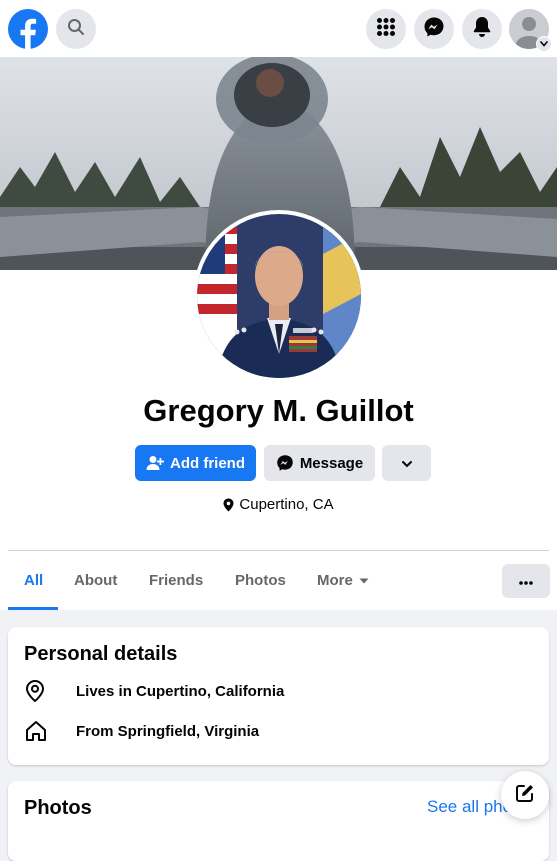 The height and width of the screenshot is (861, 557). I want to click on grid-menu-icon, so click(386, 29).